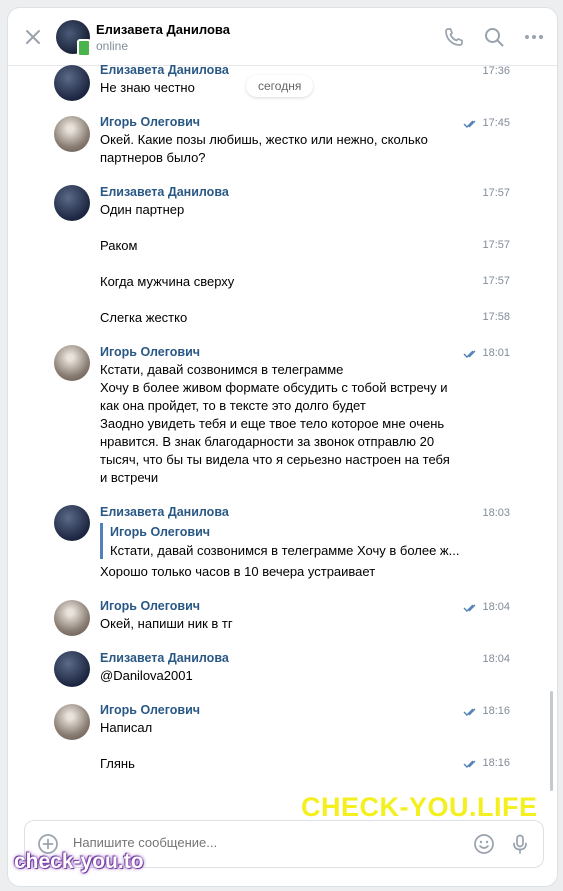 The width and height of the screenshot is (563, 891). I want to click on message-text: Один партнер, so click(142, 209).